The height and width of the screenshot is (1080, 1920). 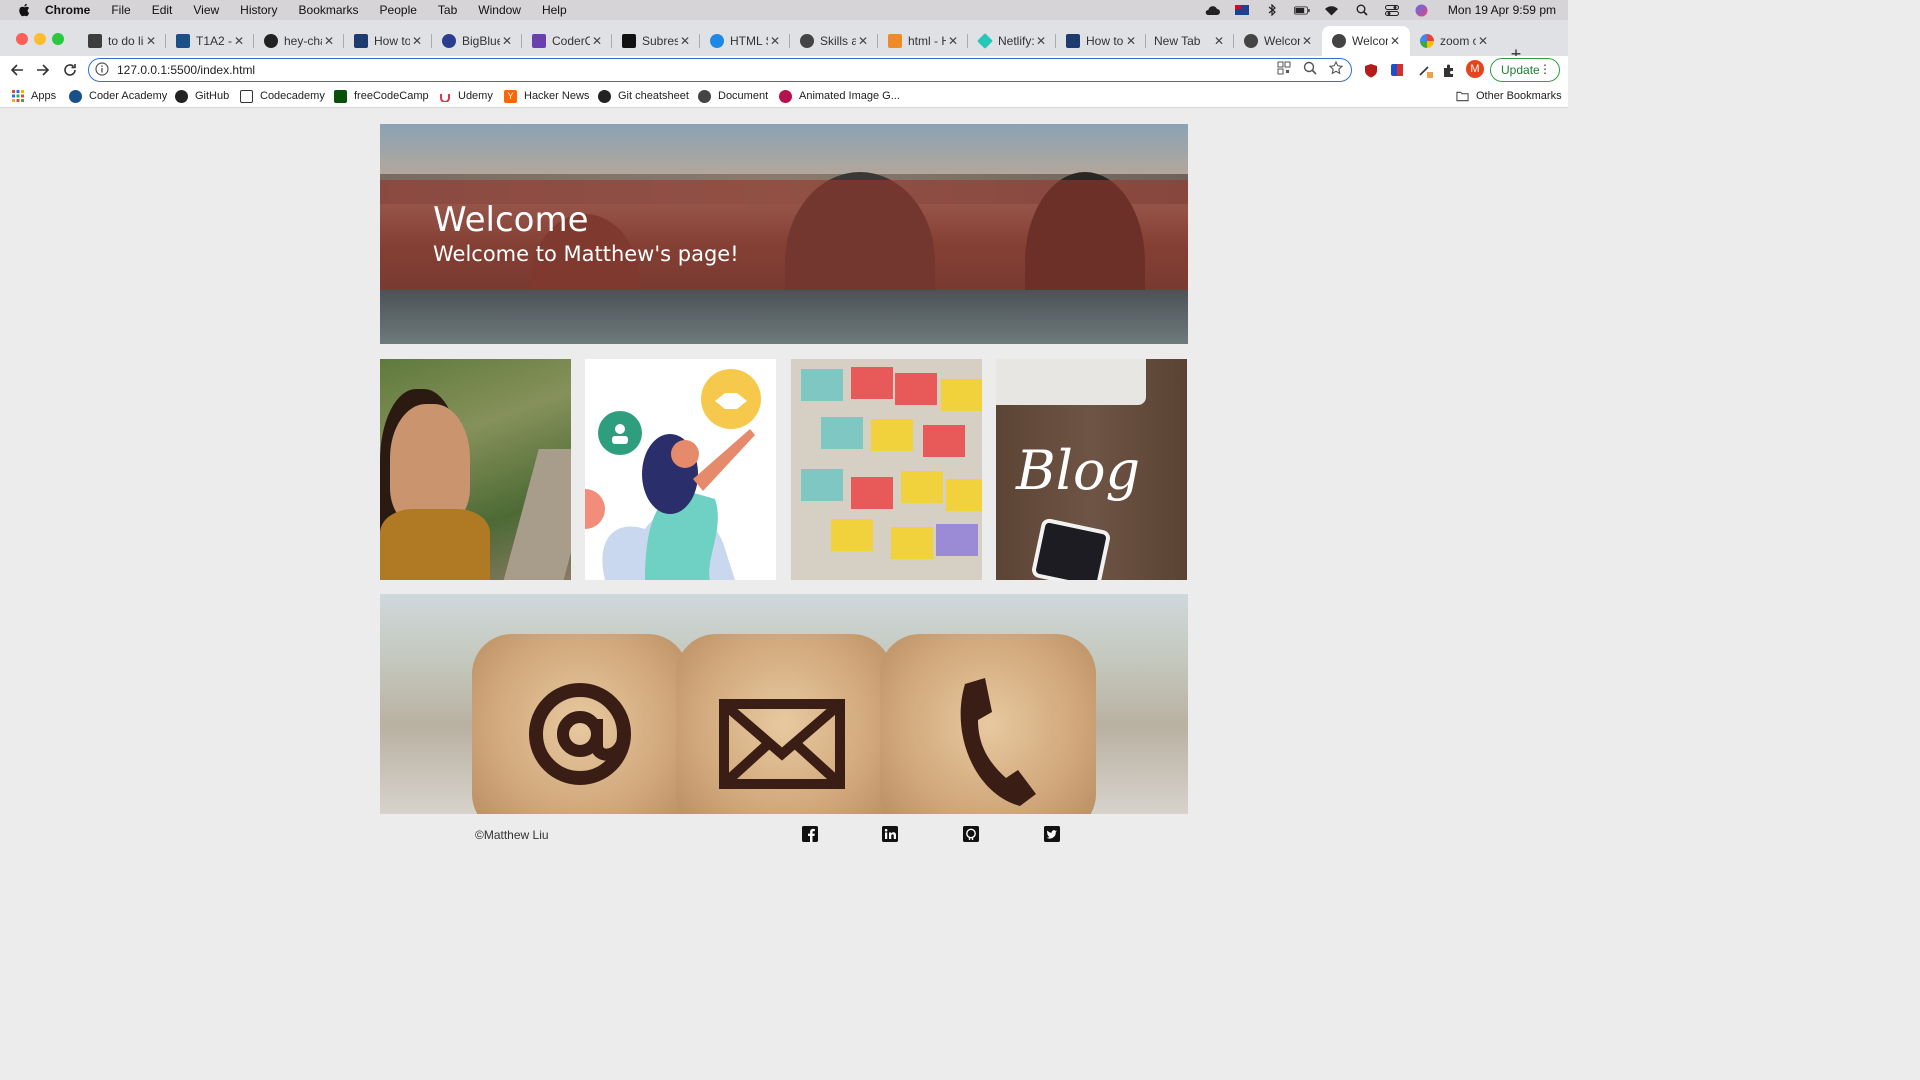 I want to click on battery-icon, so click(x=1301, y=10).